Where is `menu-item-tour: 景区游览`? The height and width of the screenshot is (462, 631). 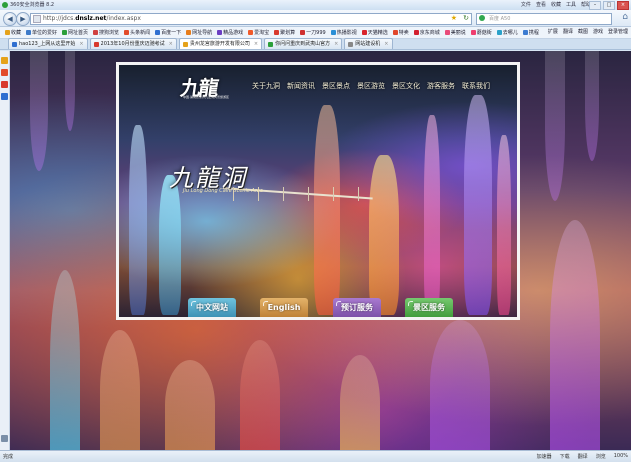
menu-item-tour: 景区游览 is located at coordinates (371, 86).